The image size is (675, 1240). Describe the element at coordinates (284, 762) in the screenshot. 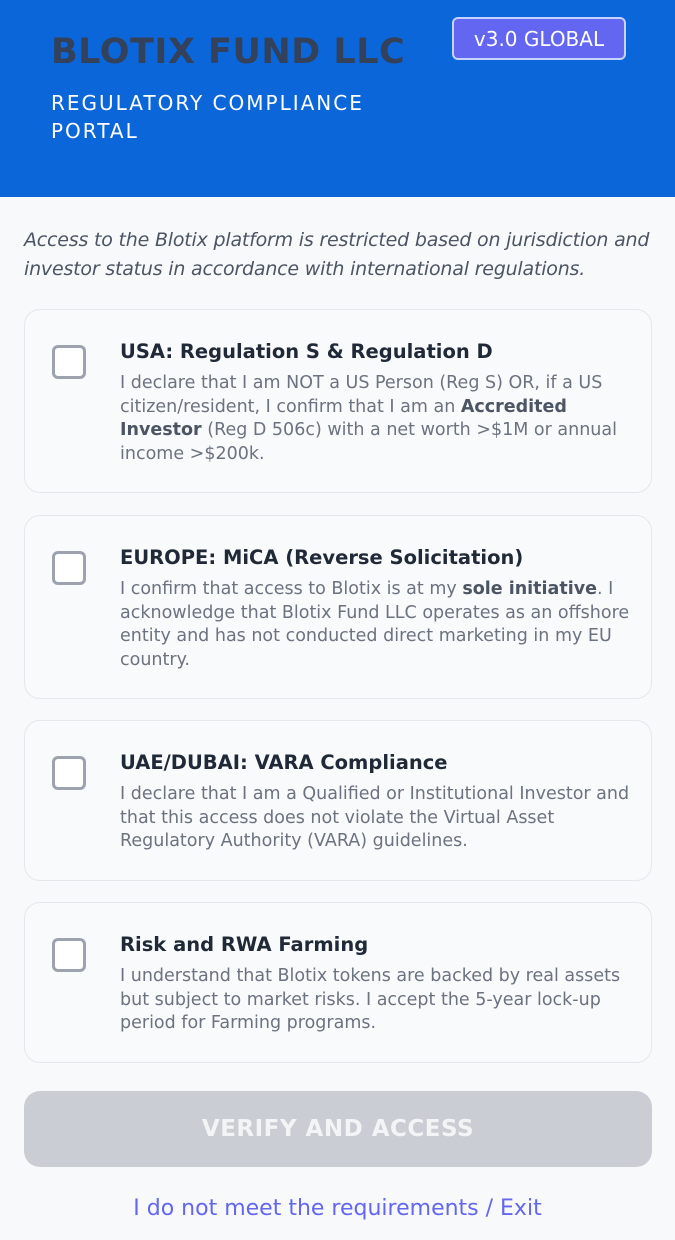

I see `card-title-uae: UAE/DUBAI: VARA Compliance` at that location.